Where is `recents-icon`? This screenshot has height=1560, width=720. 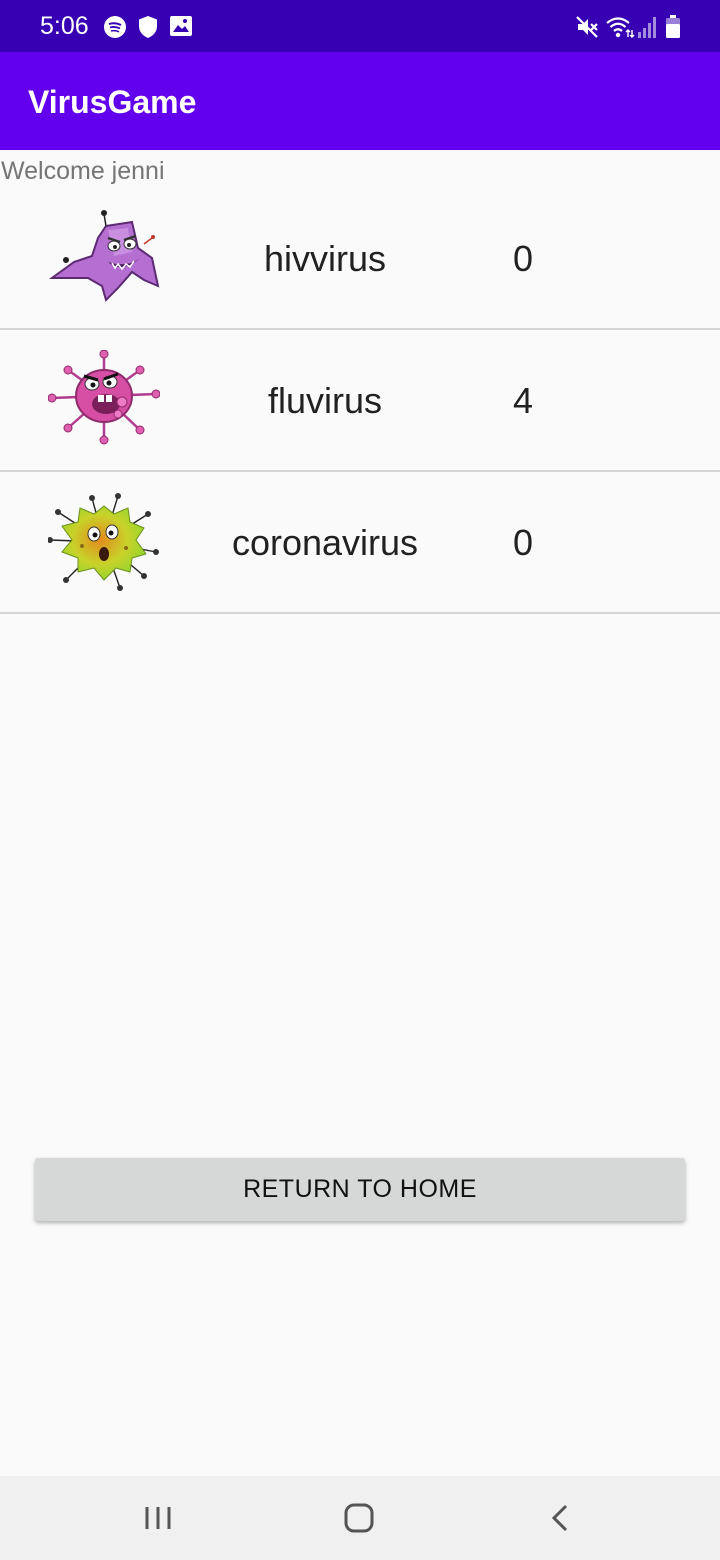 recents-icon is located at coordinates (158, 1518).